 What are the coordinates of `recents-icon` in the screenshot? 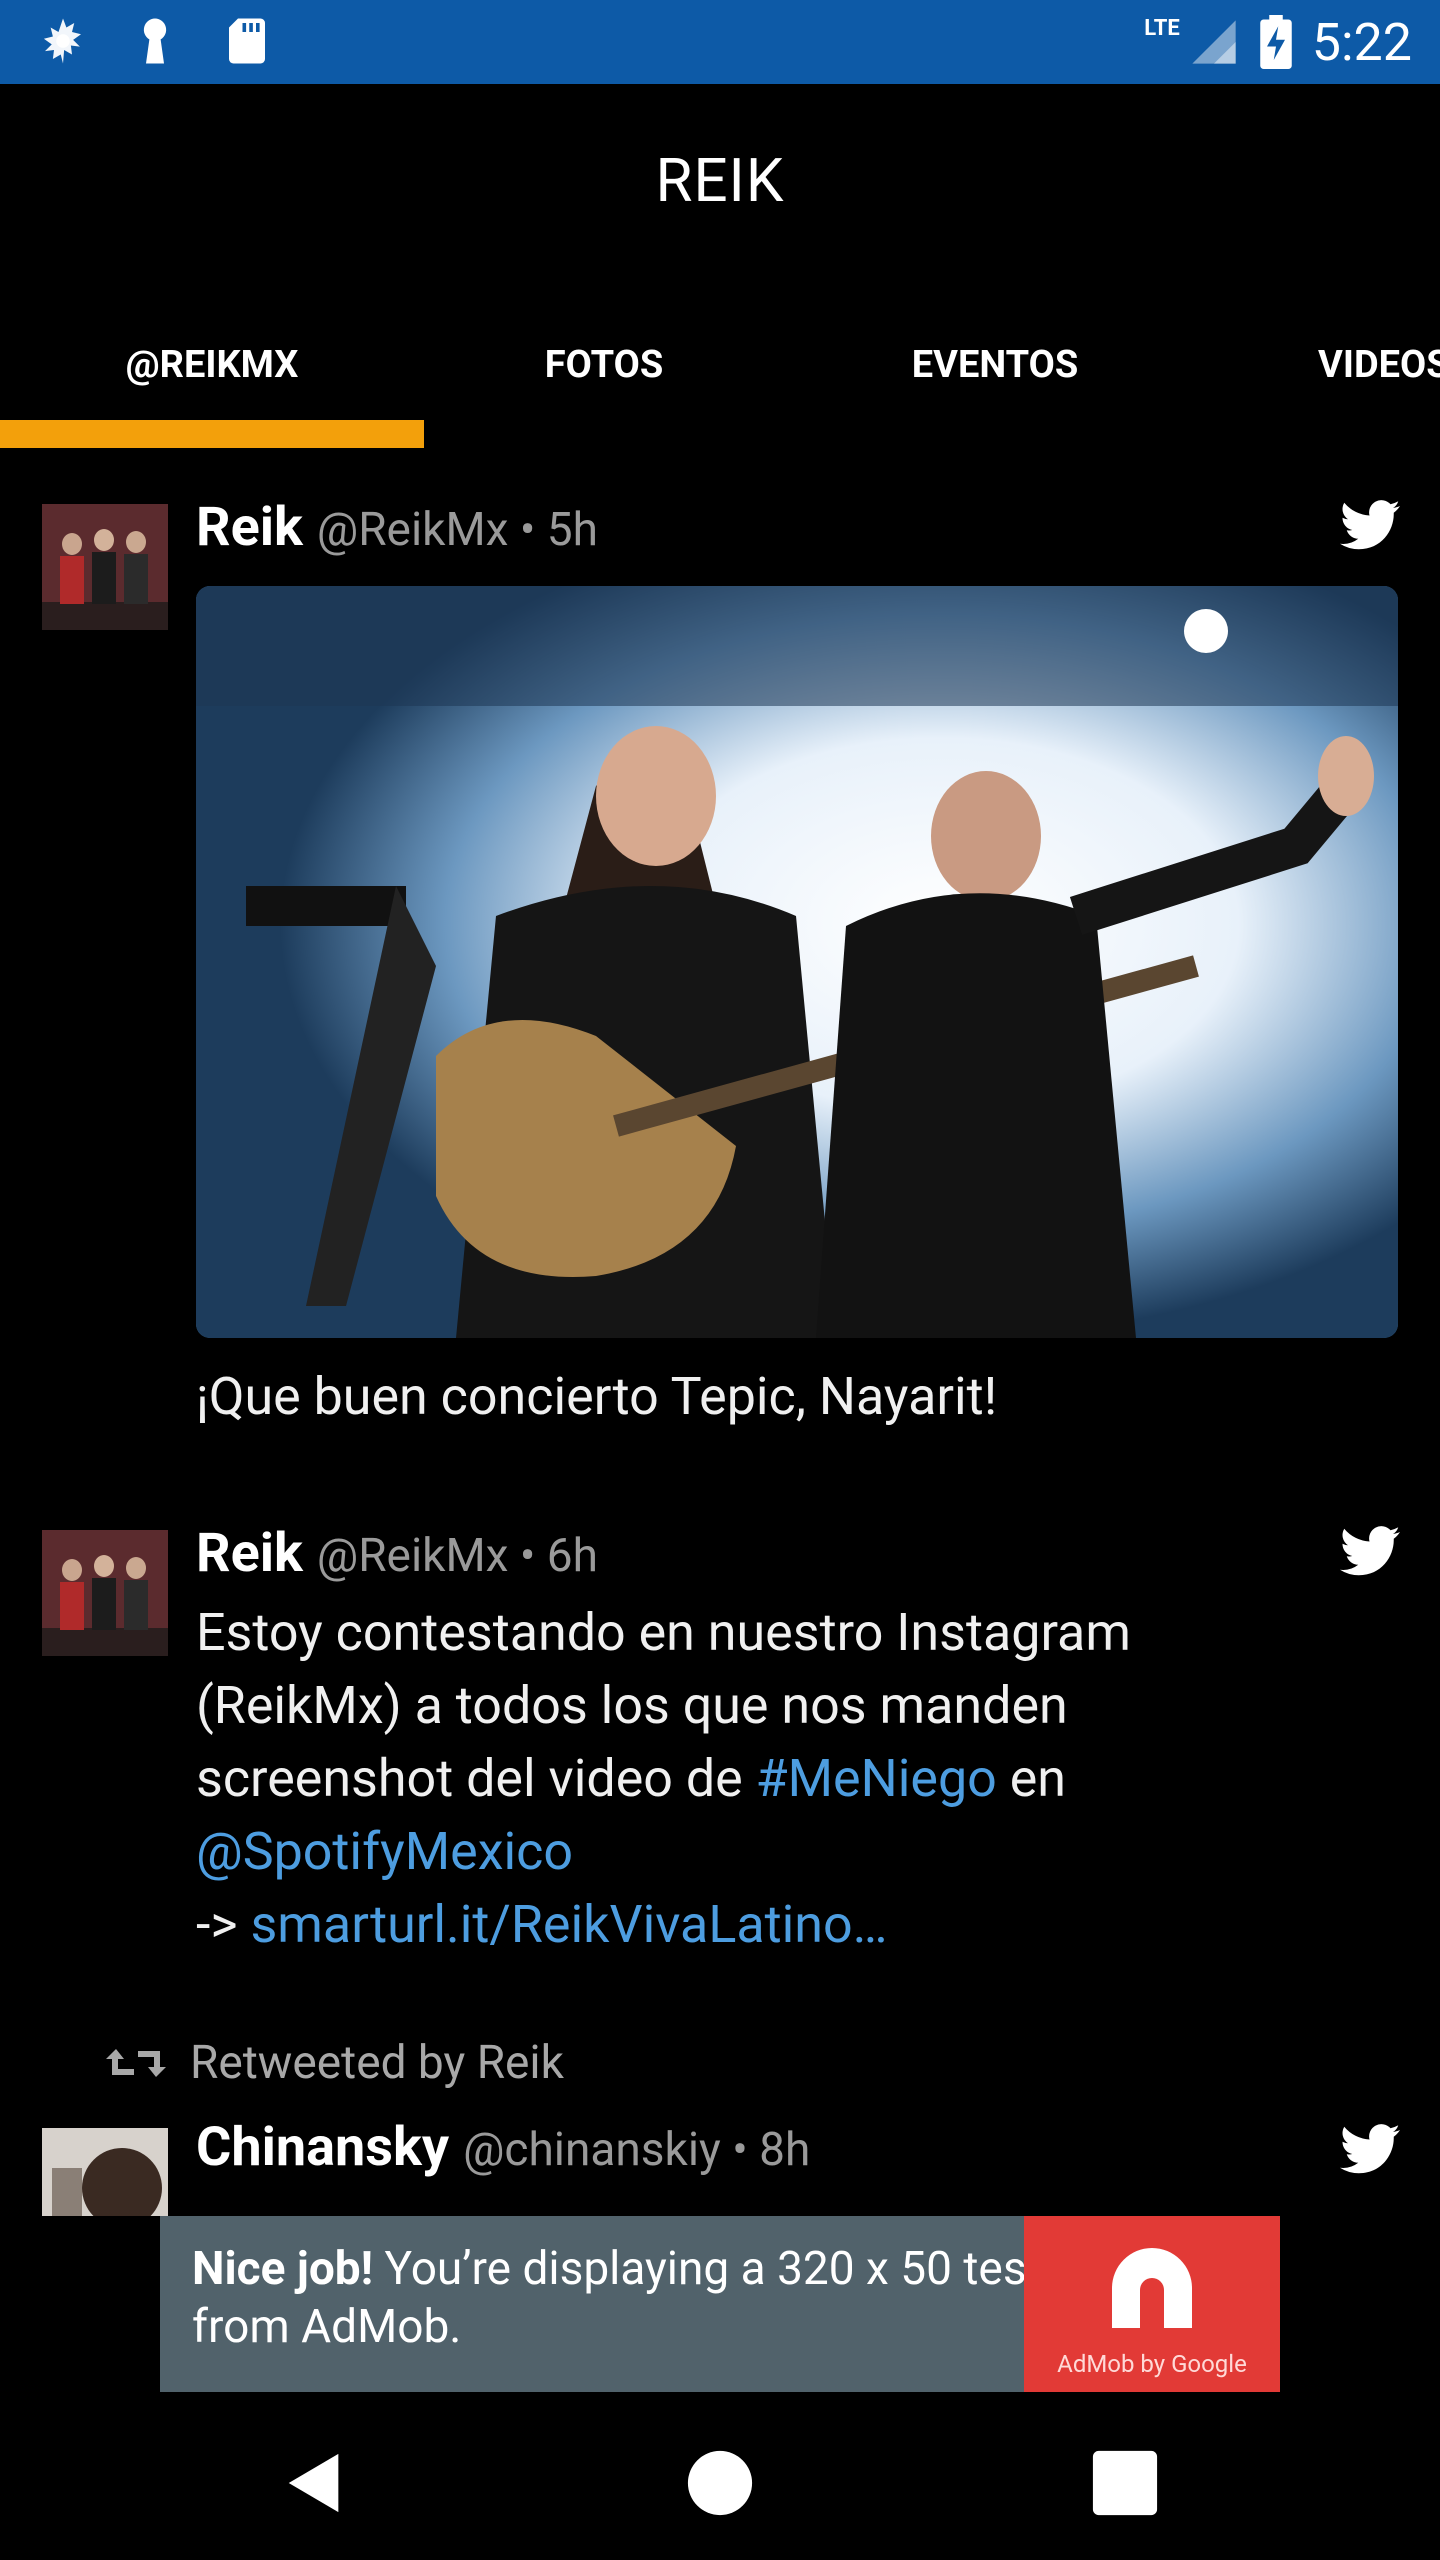 It's located at (1125, 2483).